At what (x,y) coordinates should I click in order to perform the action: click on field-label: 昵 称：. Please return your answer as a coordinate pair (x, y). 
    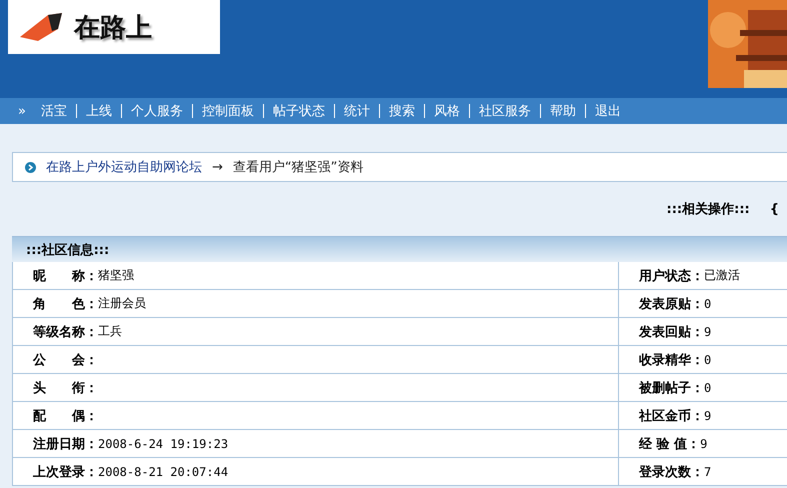
    Looking at the image, I should click on (65, 276).